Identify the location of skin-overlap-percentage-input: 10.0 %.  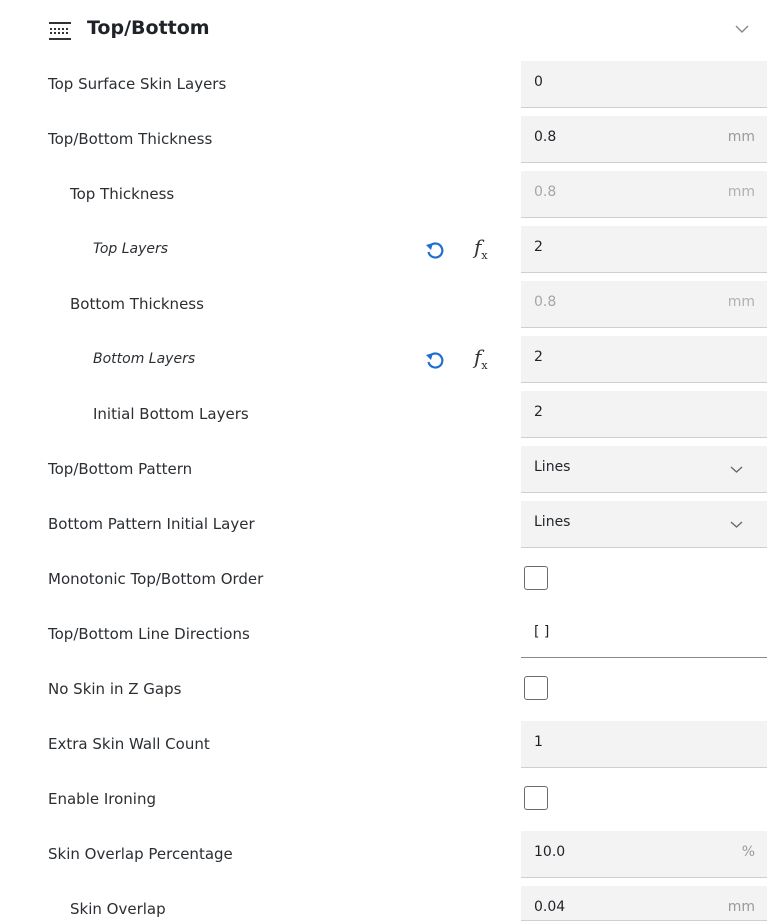
(644, 854).